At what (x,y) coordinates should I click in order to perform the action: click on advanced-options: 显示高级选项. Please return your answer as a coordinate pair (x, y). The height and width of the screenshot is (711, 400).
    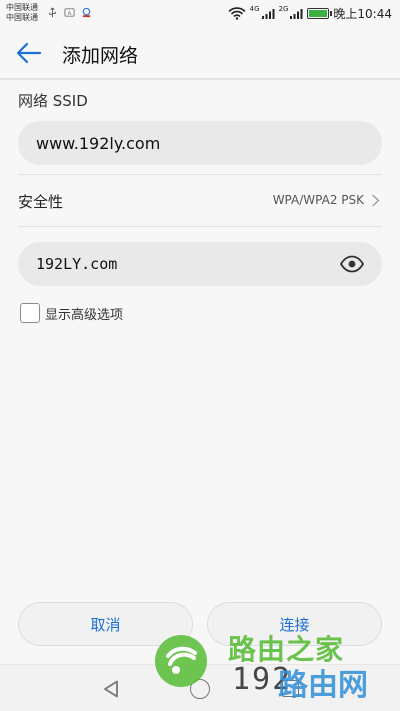
    Looking at the image, I should click on (71, 313).